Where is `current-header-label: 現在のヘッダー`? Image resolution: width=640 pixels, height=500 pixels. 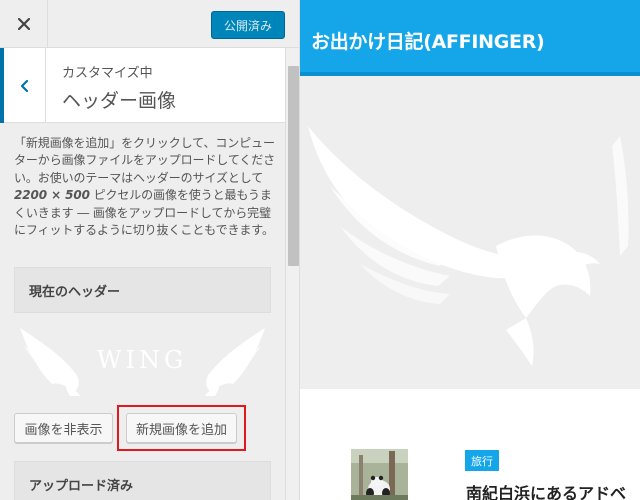 current-header-label: 現在のヘッダー is located at coordinates (142, 290).